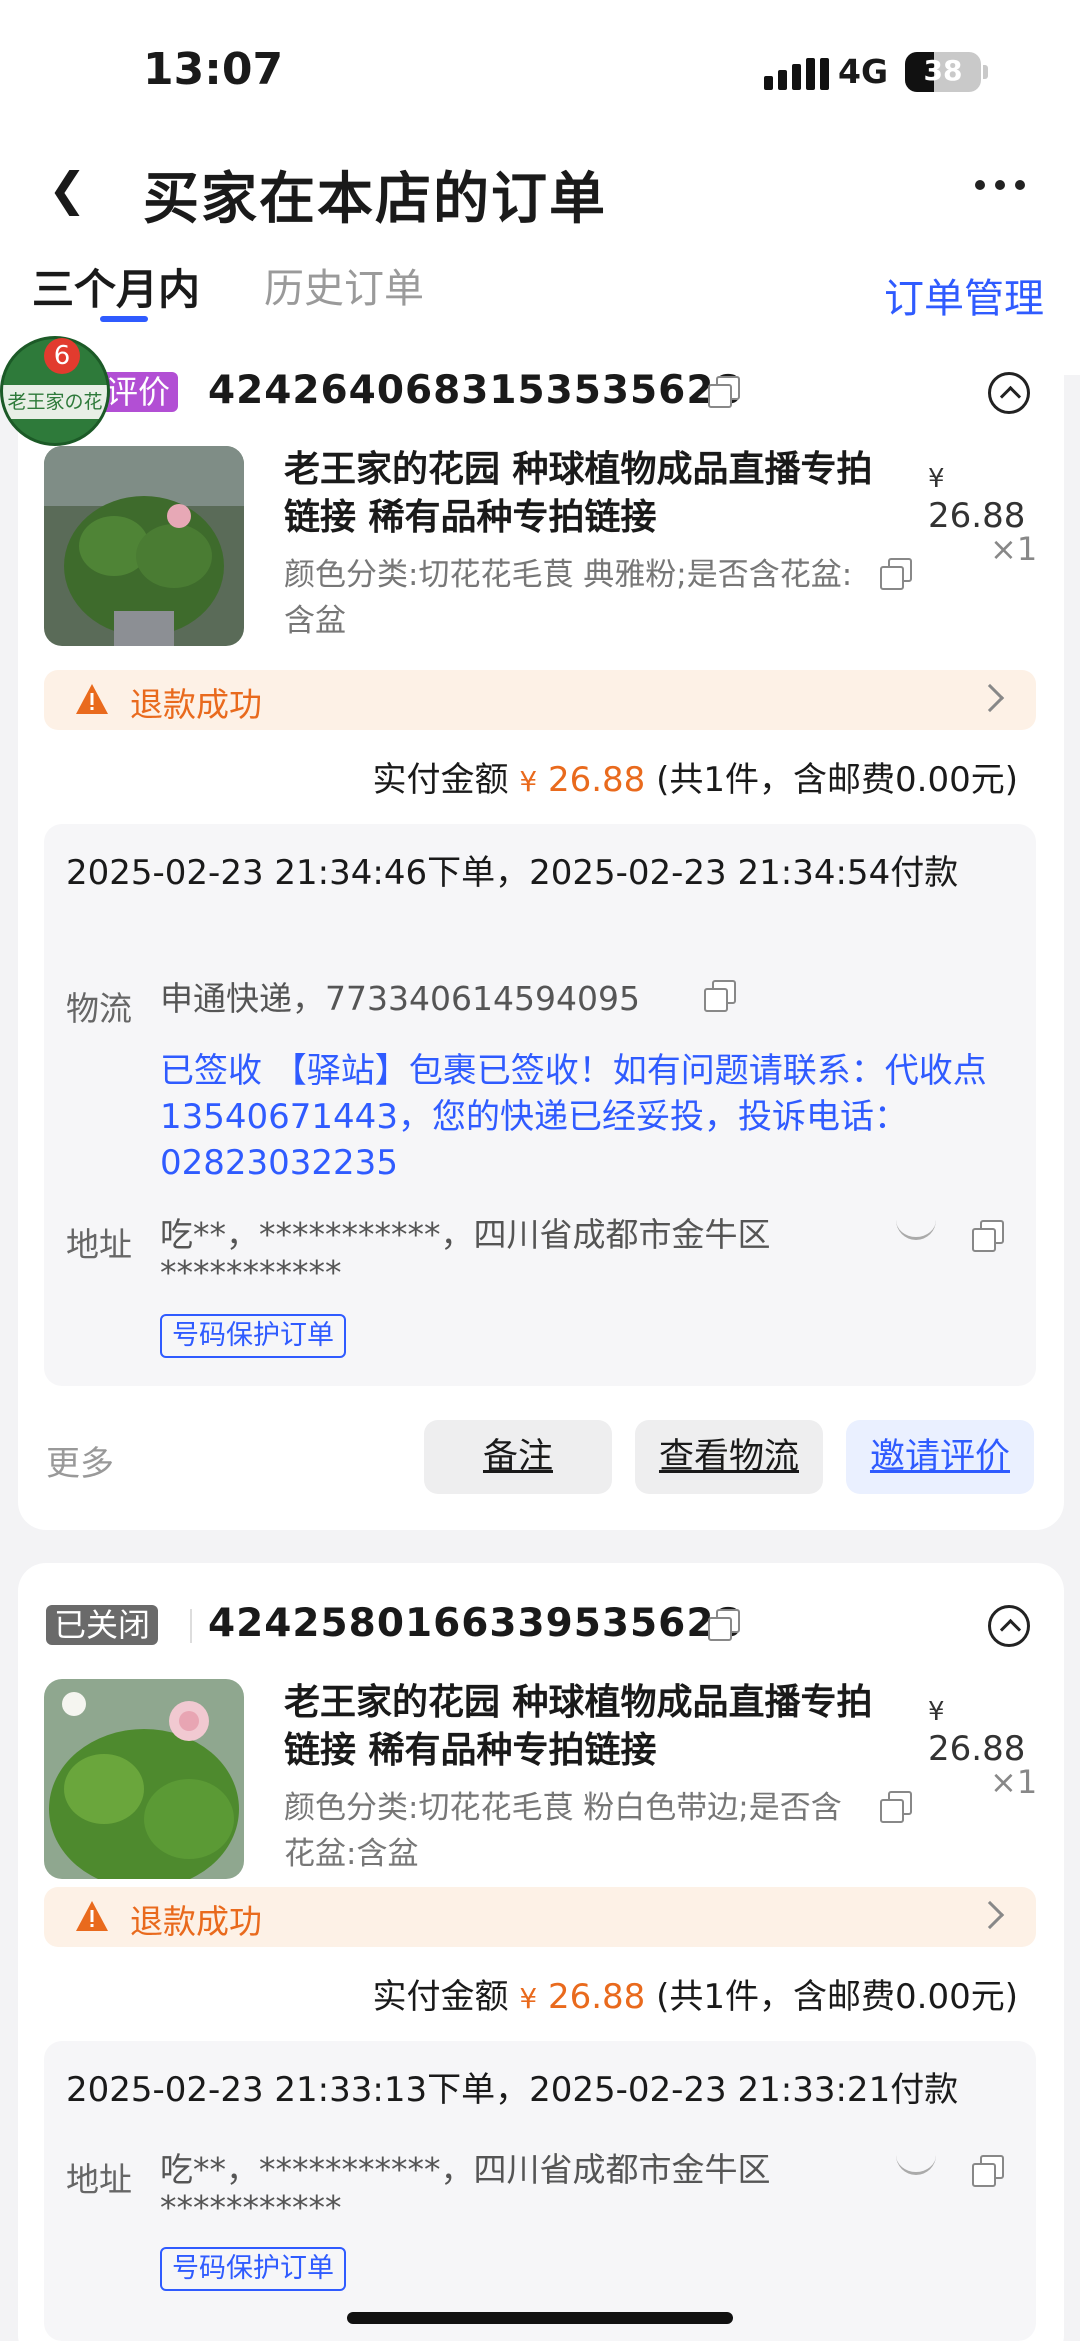 The image size is (1080, 2341). What do you see at coordinates (796, 74) in the screenshot?
I see `signal-icon` at bounding box center [796, 74].